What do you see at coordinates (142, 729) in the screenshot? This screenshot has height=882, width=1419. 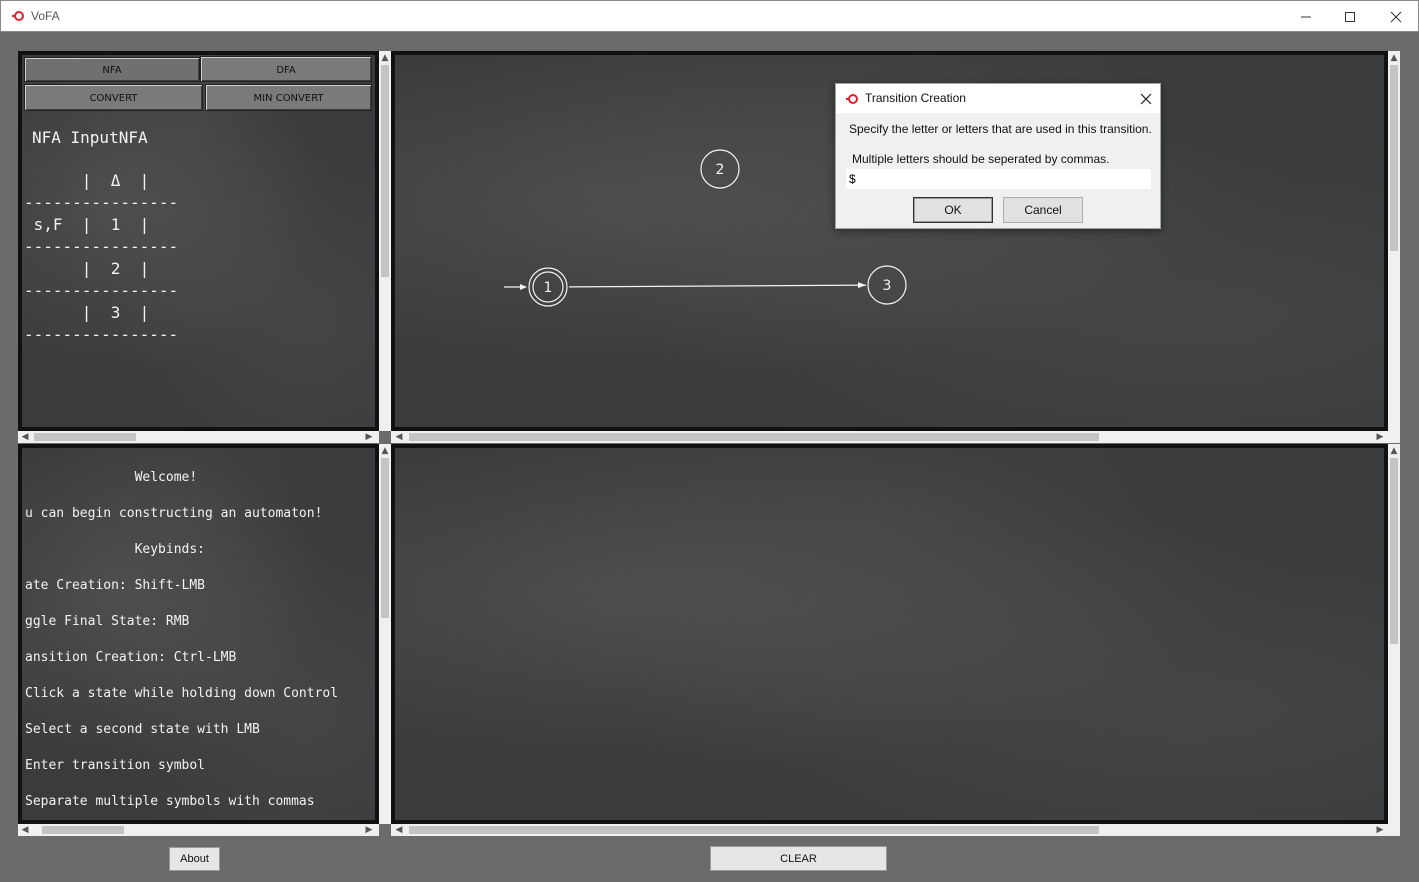 I see `console-line: Select a second state with LMB` at bounding box center [142, 729].